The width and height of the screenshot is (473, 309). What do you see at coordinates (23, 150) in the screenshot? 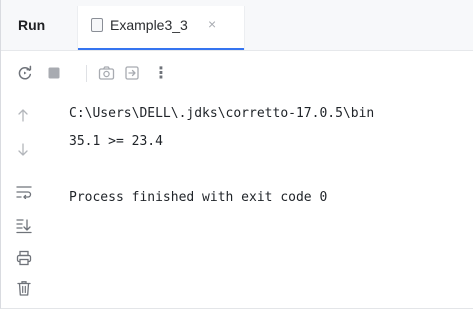
I see `arrow-down-icon` at bounding box center [23, 150].